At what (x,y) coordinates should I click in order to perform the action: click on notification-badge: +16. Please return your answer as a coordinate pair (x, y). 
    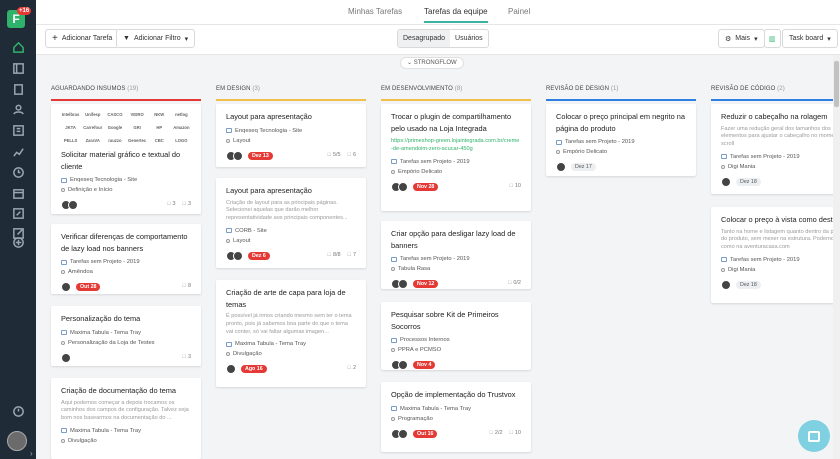
    Looking at the image, I should click on (24, 11).